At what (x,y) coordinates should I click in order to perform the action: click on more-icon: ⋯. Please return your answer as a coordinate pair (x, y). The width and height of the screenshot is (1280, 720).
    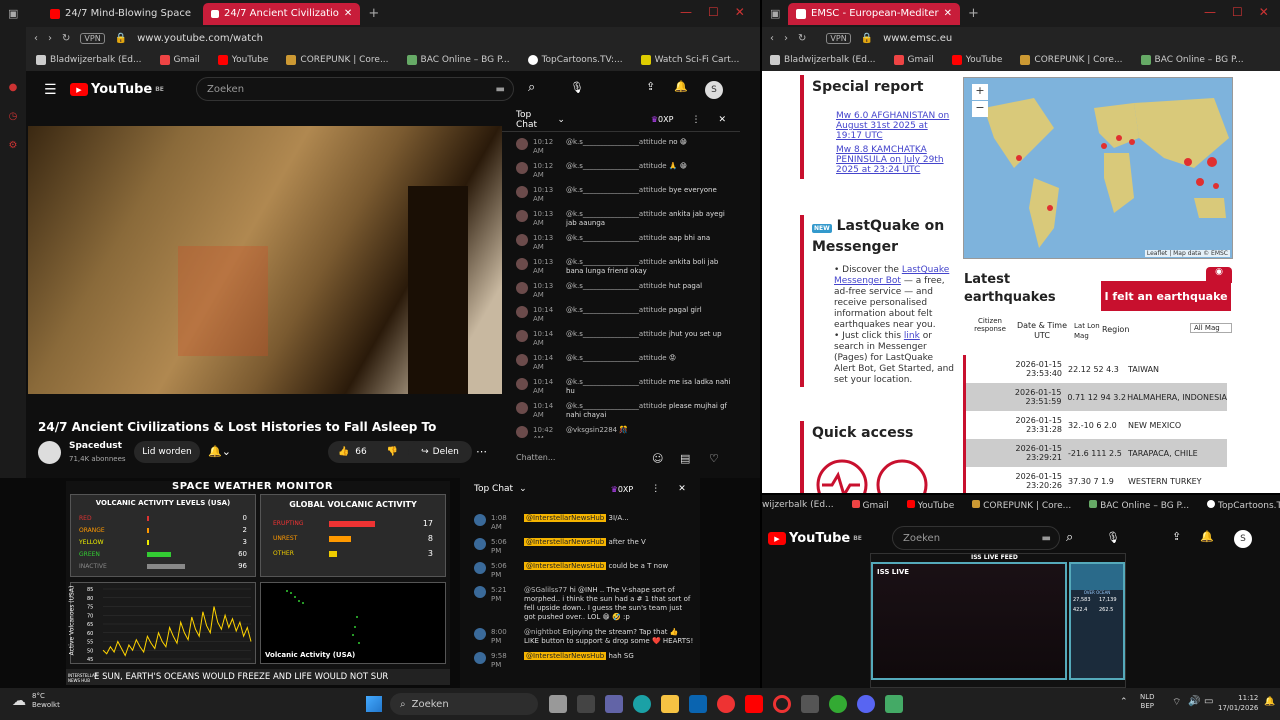
    Looking at the image, I should click on (481, 451).